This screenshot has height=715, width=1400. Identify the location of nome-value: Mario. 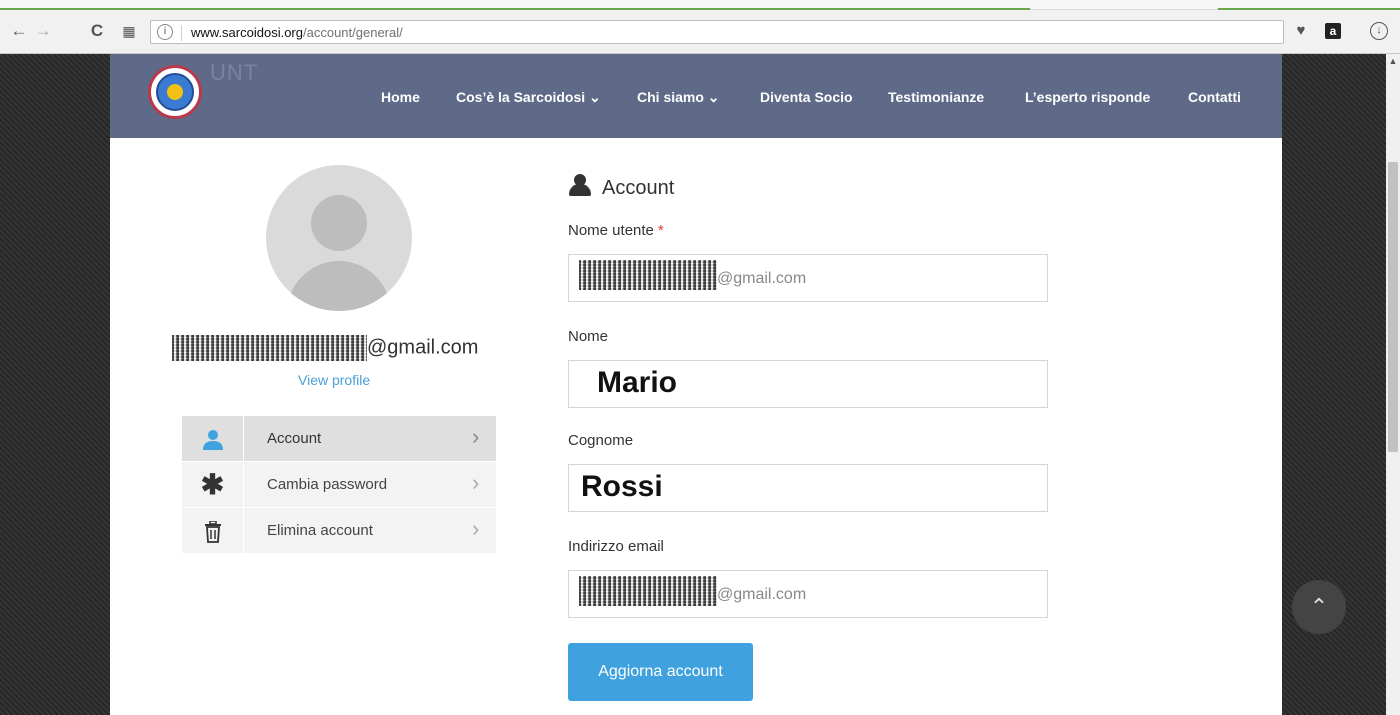
(637, 382).